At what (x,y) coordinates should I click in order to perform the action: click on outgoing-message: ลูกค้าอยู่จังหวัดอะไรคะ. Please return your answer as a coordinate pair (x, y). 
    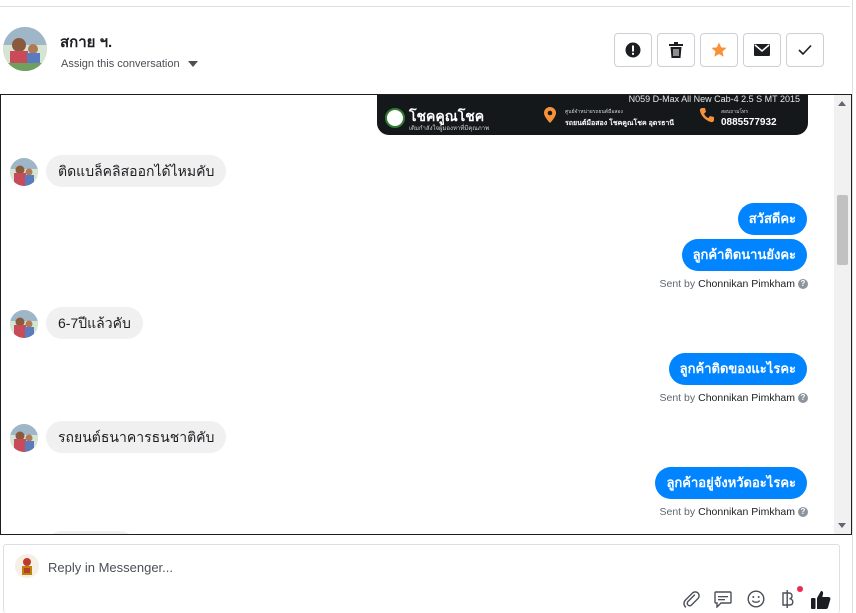
    Looking at the image, I should click on (731, 483).